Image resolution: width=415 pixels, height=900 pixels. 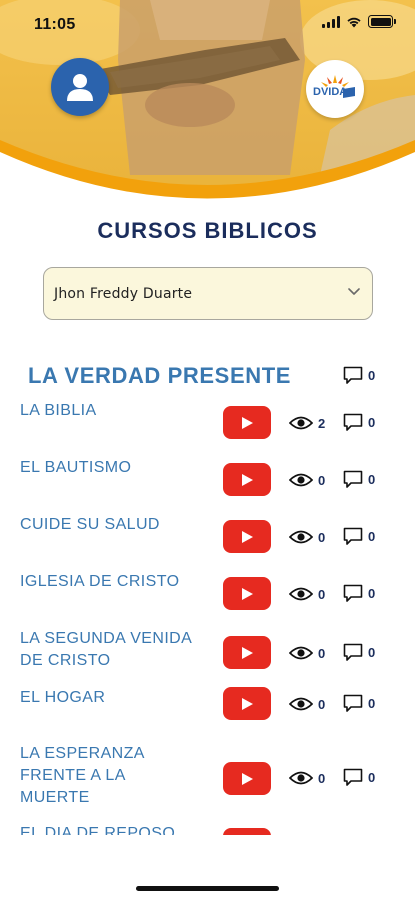 What do you see at coordinates (207, 888) in the screenshot?
I see `home-indicator` at bounding box center [207, 888].